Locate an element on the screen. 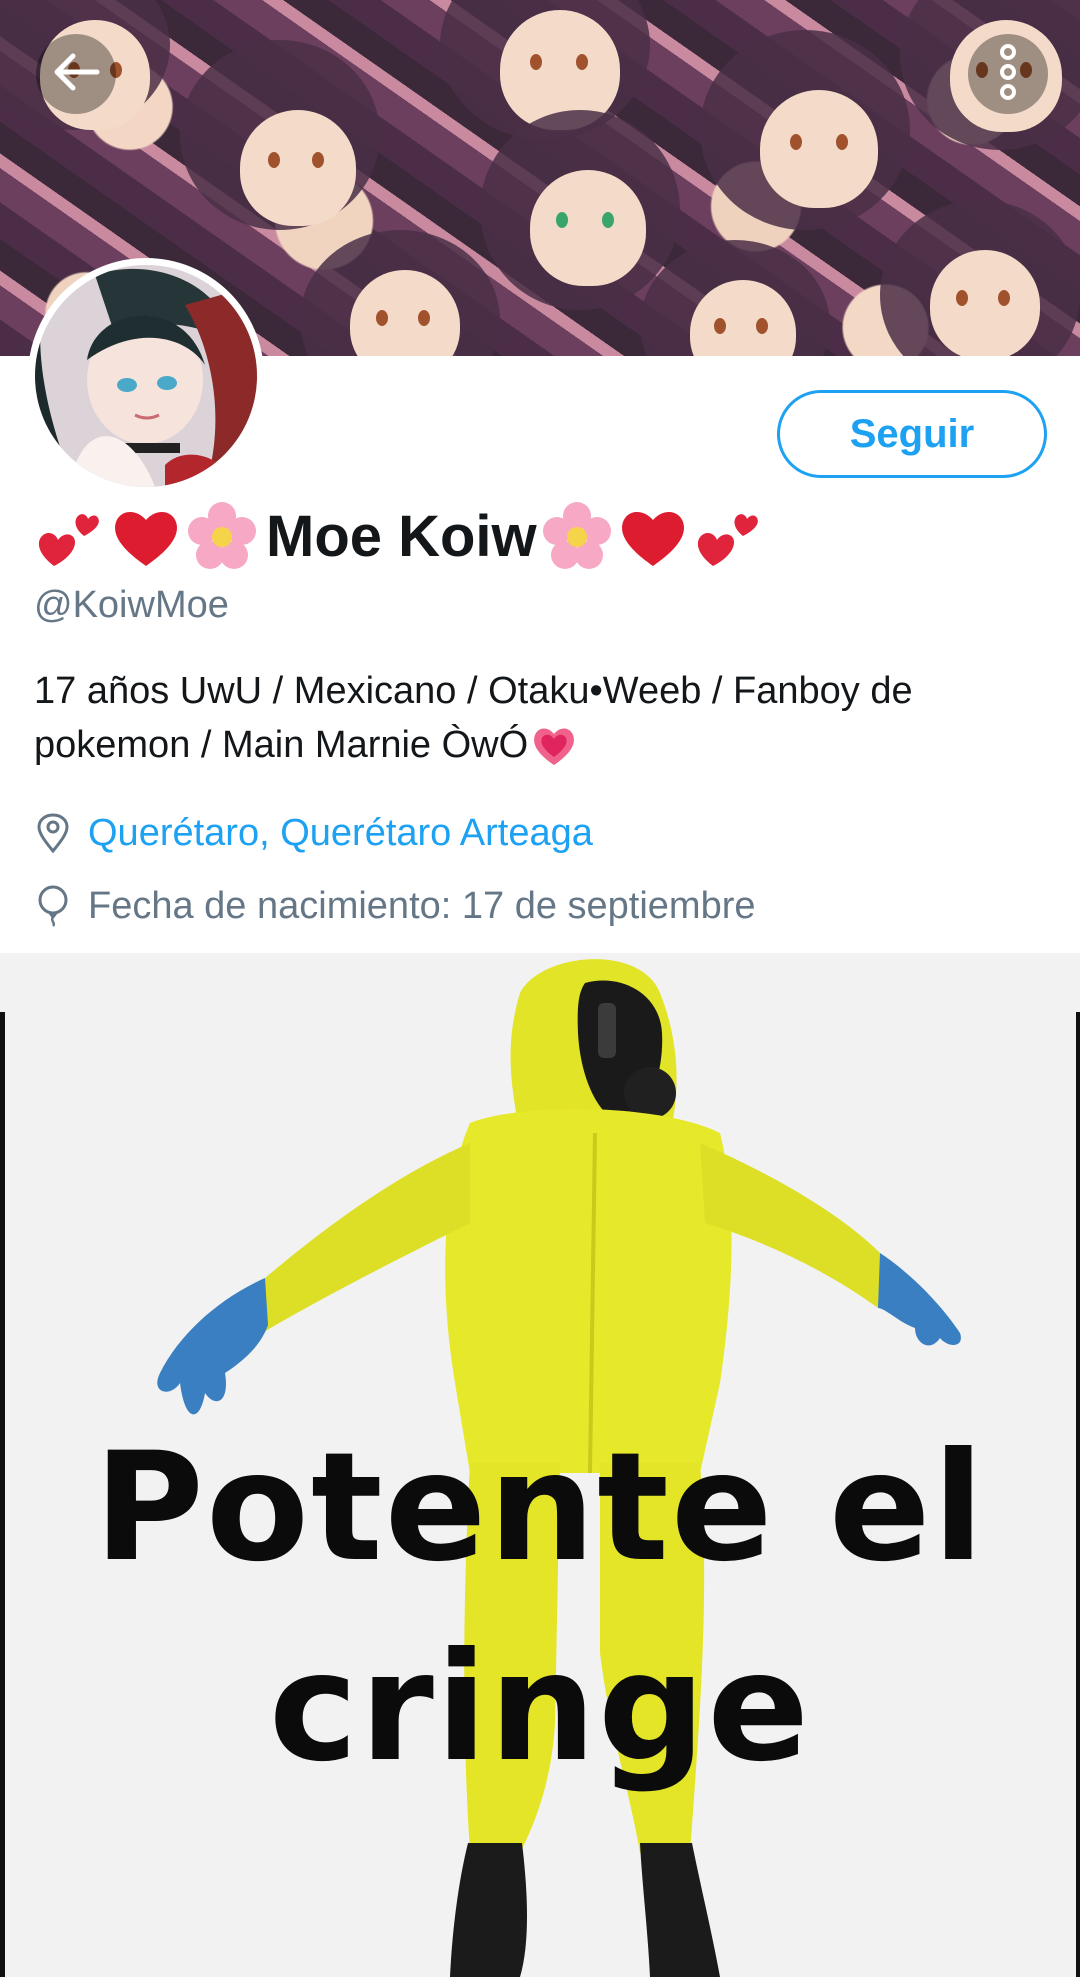  display-name-text: Moe Koiw is located at coordinates (401, 536).